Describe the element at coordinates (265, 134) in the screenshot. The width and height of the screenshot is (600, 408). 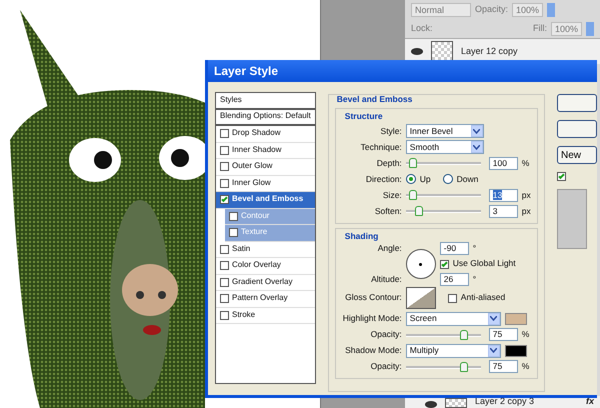
I see `style-list-item: Drop Shadow` at that location.